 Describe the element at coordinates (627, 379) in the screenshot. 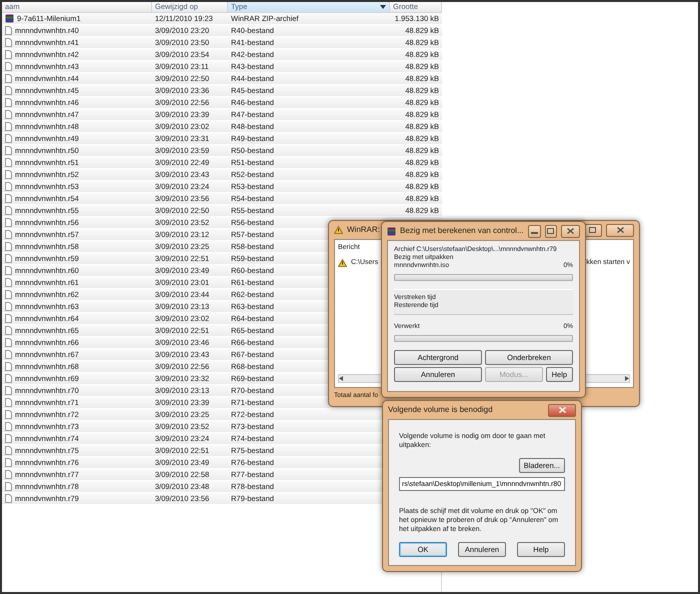

I see `scroll-right-icon` at that location.